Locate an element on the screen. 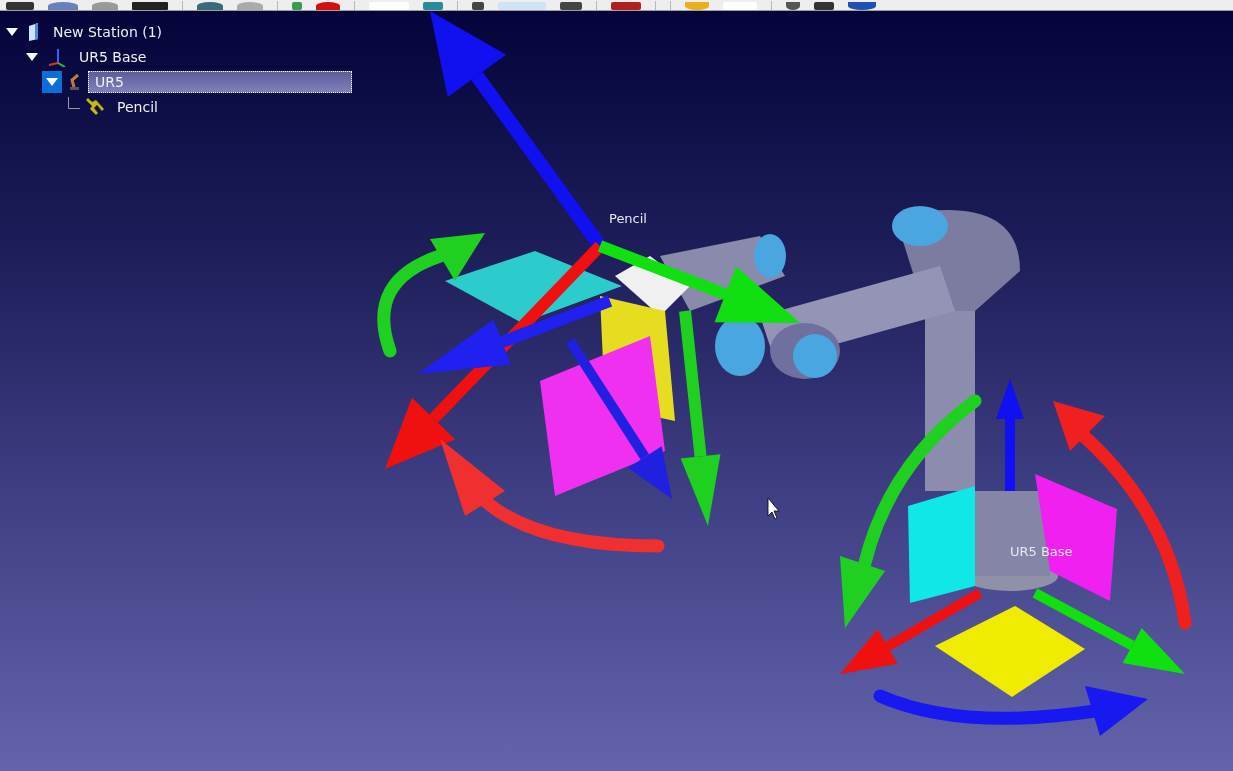  mouse-cursor-icon is located at coordinates (773, 508).